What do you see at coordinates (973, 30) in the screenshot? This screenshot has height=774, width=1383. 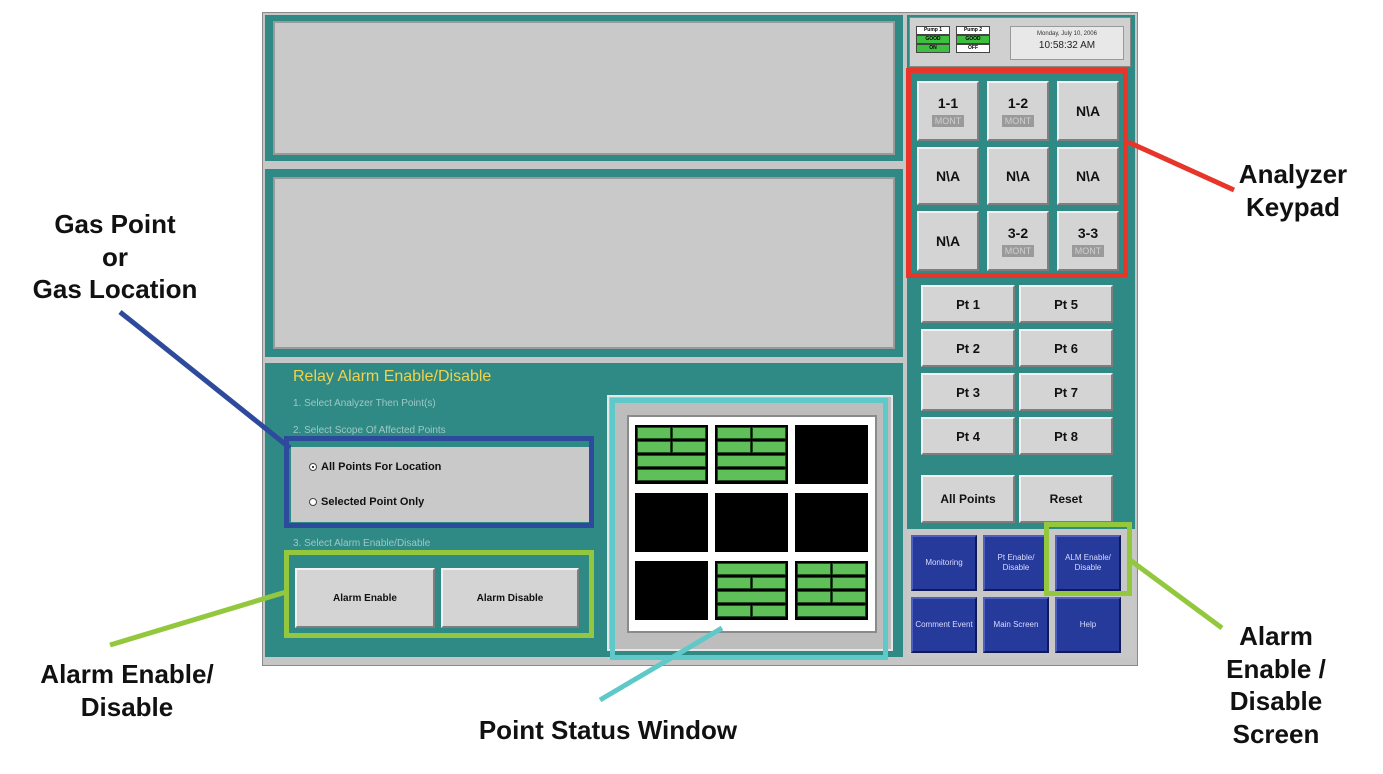 I see `pump-2-label: Pump 2` at bounding box center [973, 30].